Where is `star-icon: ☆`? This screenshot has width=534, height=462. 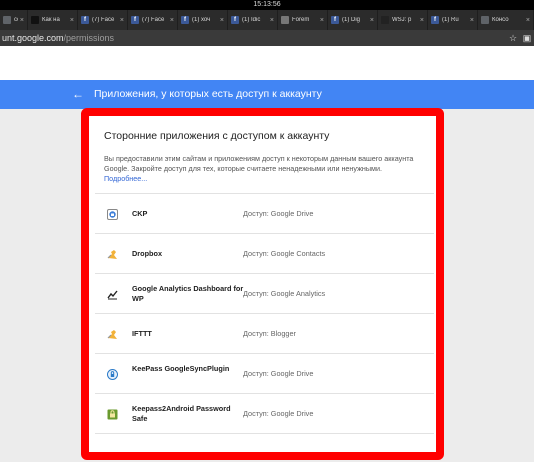
star-icon: ☆ is located at coordinates (513, 38).